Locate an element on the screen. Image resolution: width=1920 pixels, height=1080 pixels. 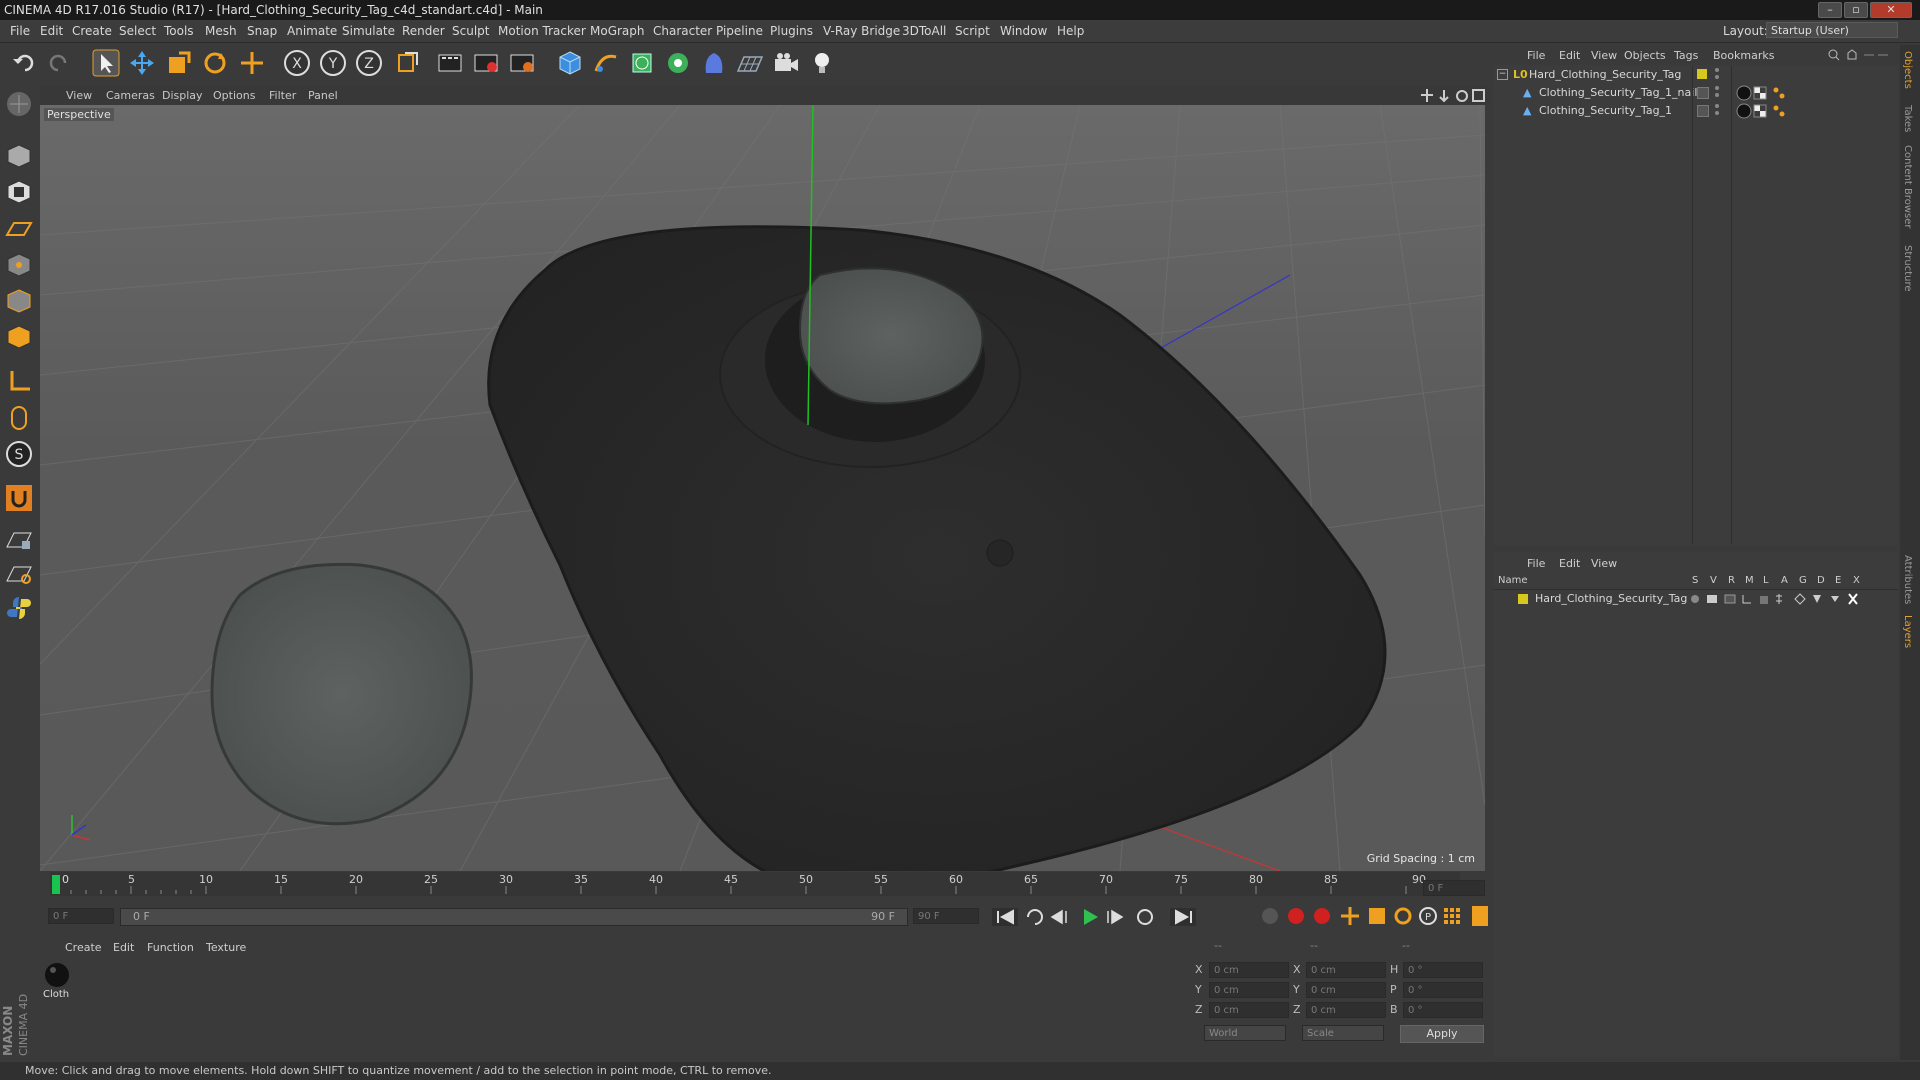
subdivision-surface-icon is located at coordinates (642, 63).